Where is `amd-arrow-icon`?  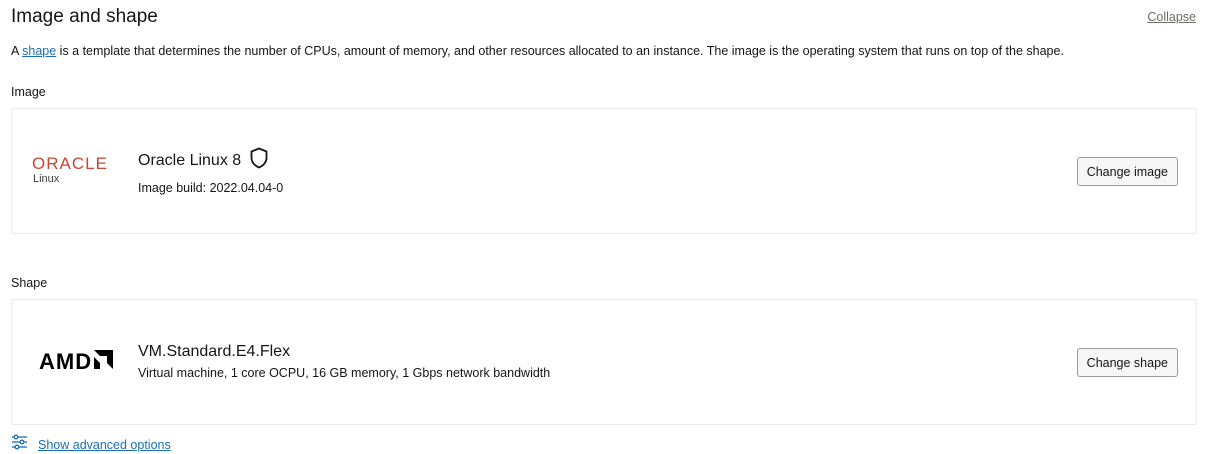
amd-arrow-icon is located at coordinates (103, 362).